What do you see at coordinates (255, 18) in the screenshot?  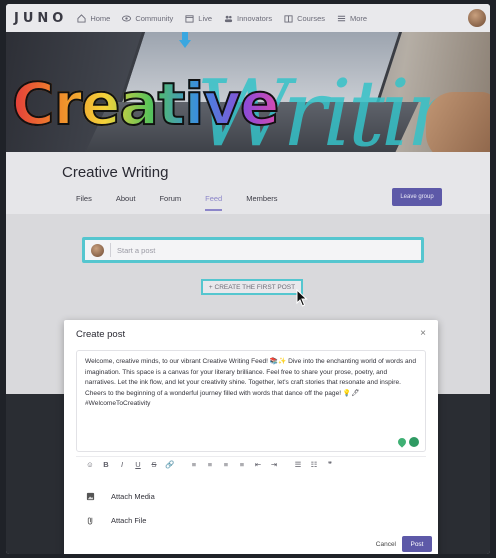 I see `nav-label: Innovators` at bounding box center [255, 18].